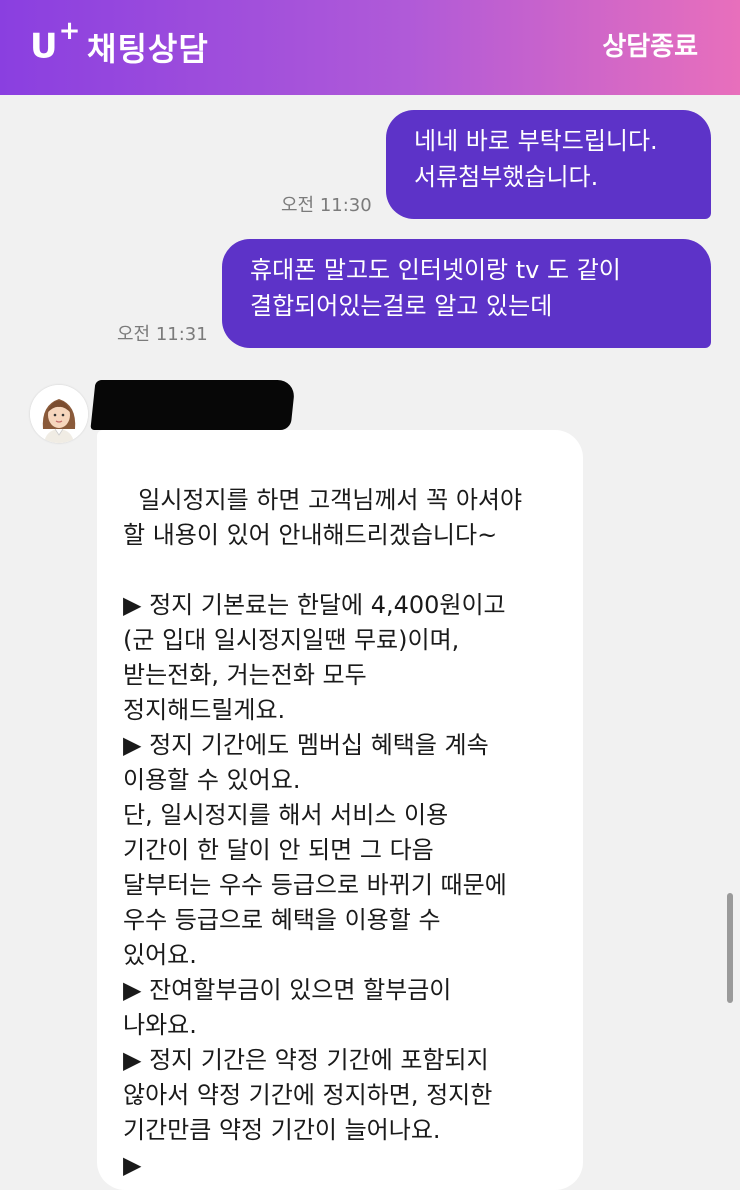 The height and width of the screenshot is (1190, 740). I want to click on sent-message-bubble: 네네 바로 부탁드립니다. 서류첨부했습니다., so click(548, 164).